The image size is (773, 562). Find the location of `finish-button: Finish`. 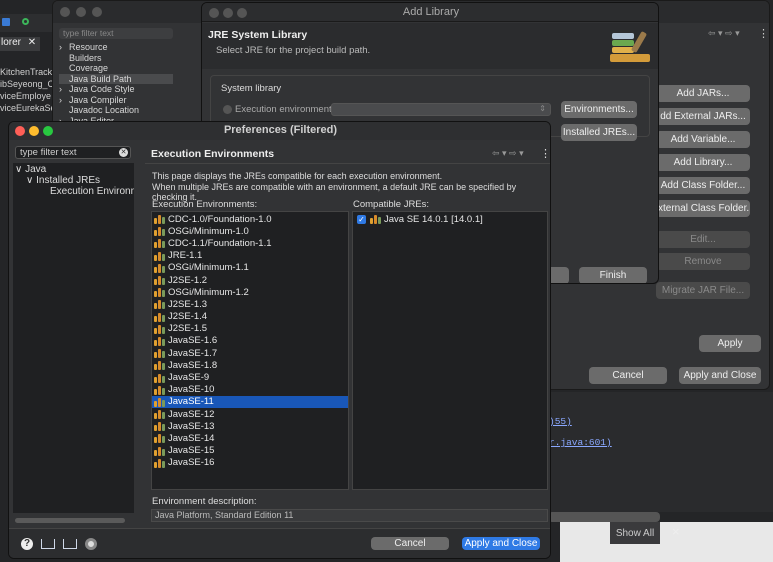

finish-button: Finish is located at coordinates (613, 275).